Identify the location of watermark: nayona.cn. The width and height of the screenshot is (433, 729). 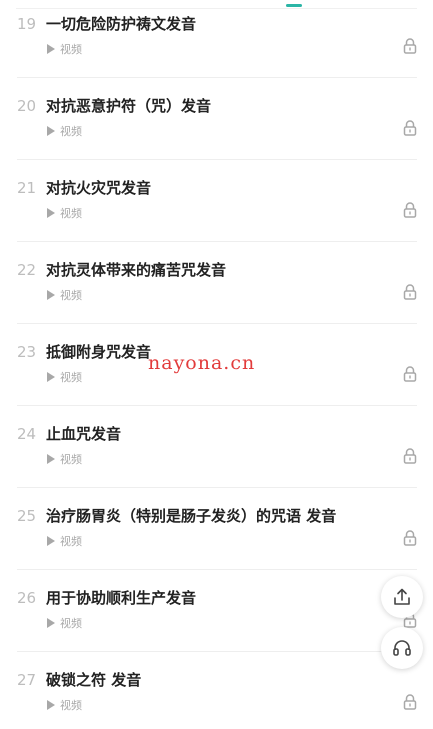
(202, 363).